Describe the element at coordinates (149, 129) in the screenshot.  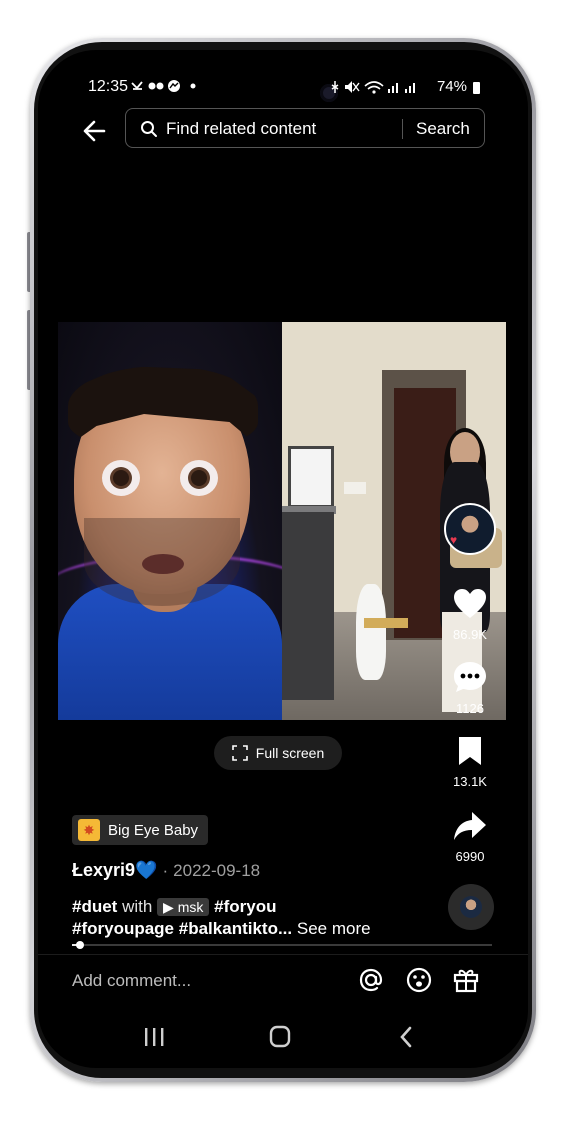
I see `search-icon` at that location.